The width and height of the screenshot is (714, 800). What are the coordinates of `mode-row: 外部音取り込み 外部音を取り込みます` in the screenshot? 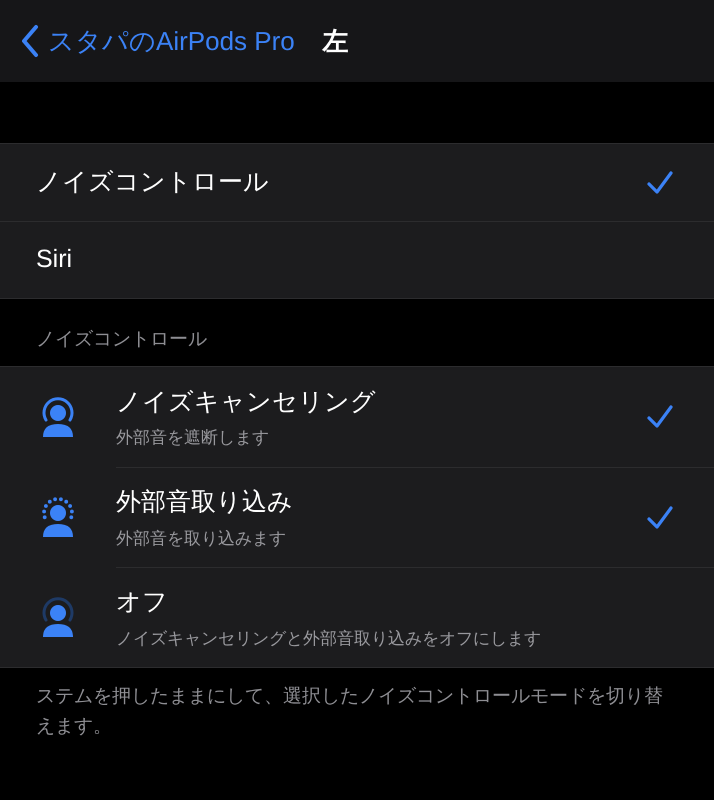 It's located at (357, 517).